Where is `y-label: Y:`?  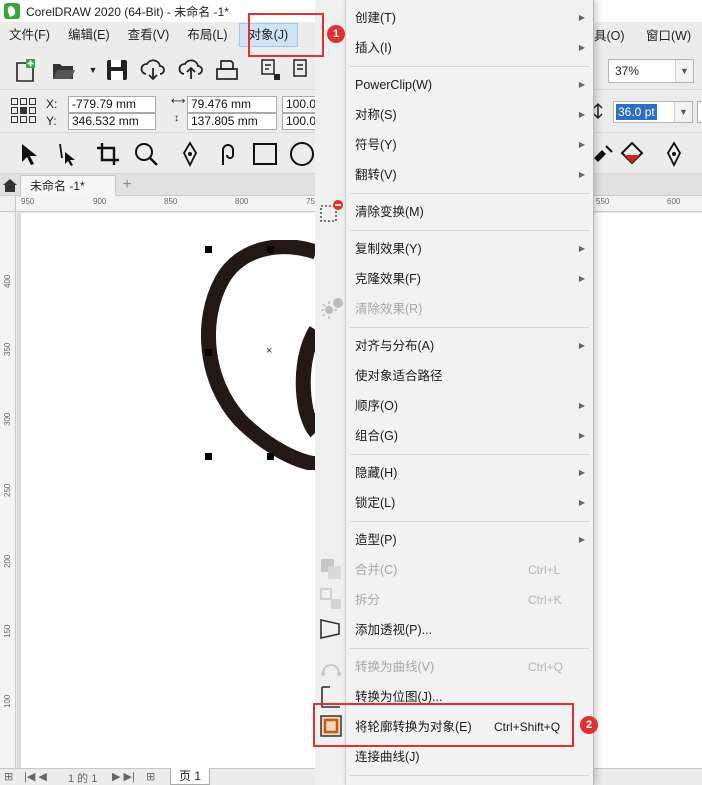 y-label: Y: is located at coordinates (51, 121).